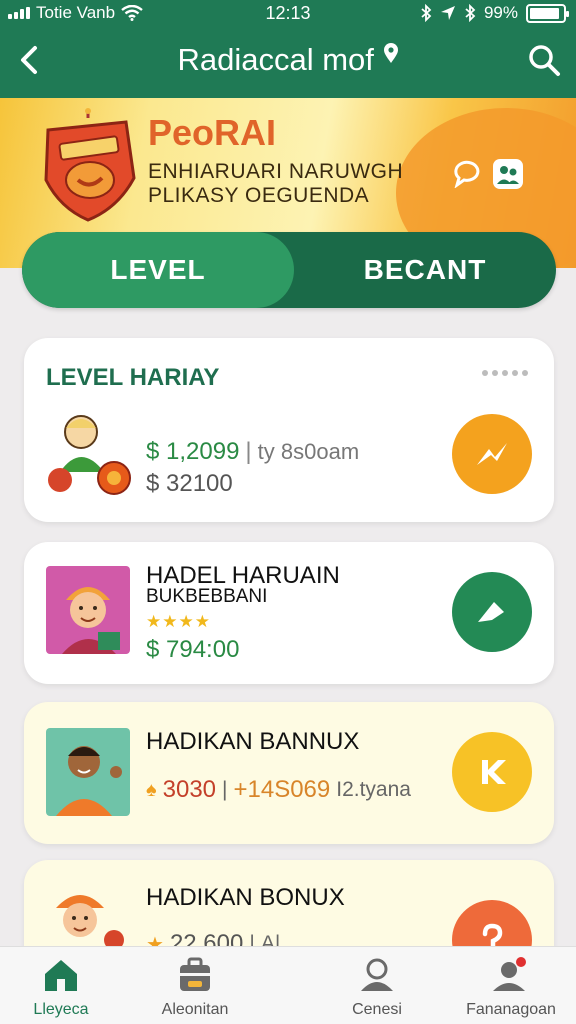 The width and height of the screenshot is (576, 1024). I want to click on battery-icon, so click(547, 13).